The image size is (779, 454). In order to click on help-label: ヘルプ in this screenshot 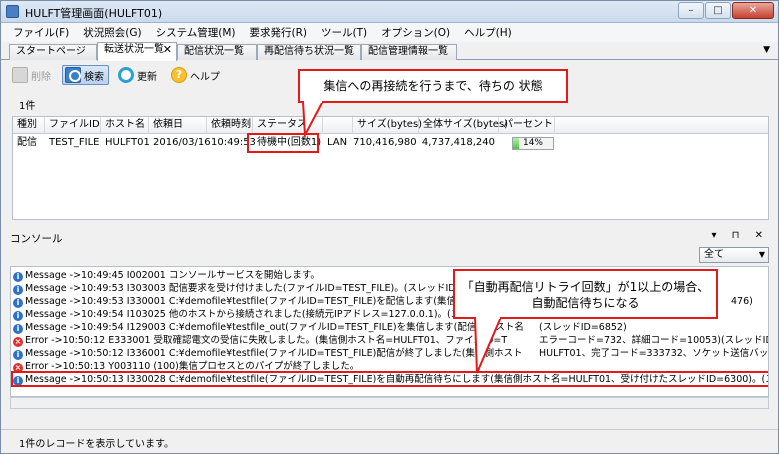, I will do `click(205, 77)`.